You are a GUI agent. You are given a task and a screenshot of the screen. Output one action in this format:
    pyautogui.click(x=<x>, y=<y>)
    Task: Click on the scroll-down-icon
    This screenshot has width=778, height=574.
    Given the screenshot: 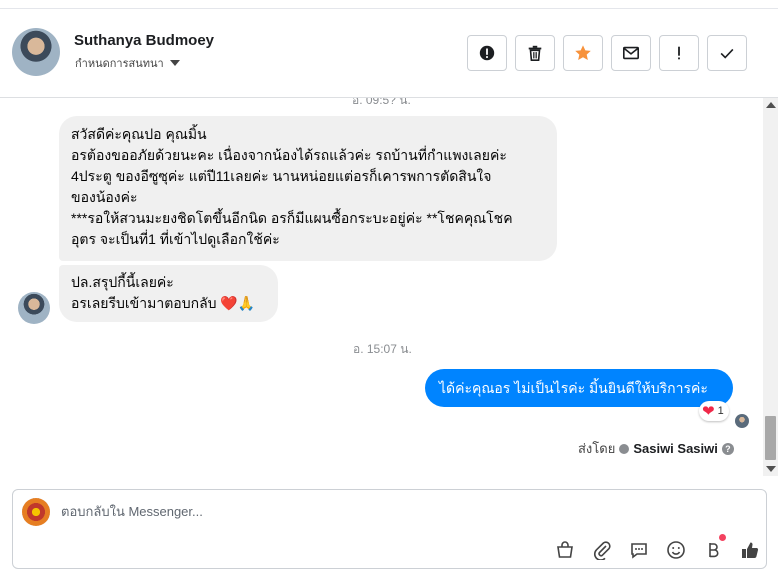 What is the action you would take?
    pyautogui.click(x=771, y=469)
    